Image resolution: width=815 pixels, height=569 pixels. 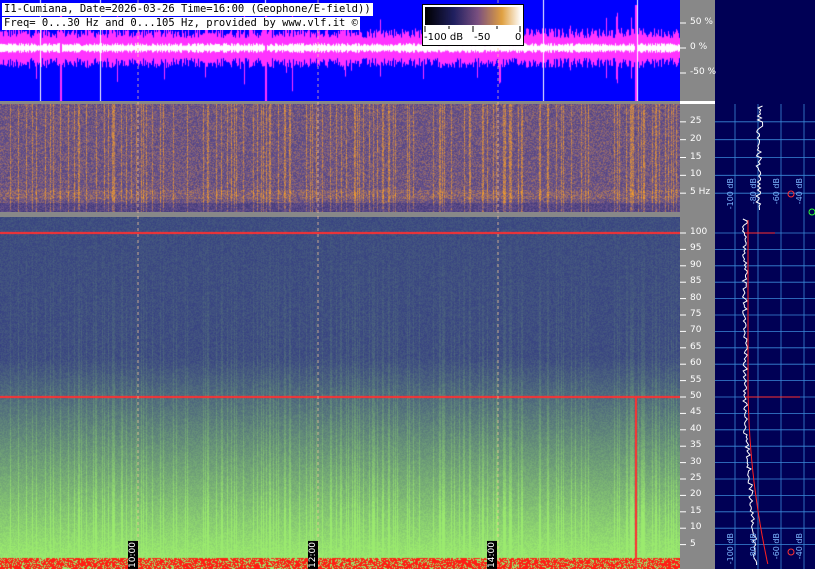 I want to click on high-tick-label-2: 15, so click(x=696, y=510).